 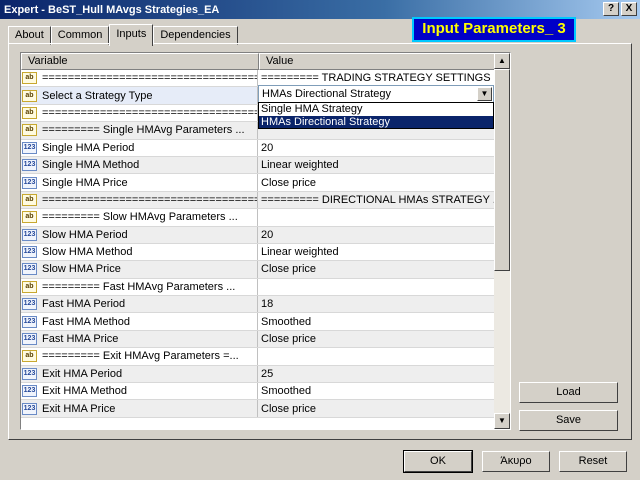 What do you see at coordinates (139, 269) in the screenshot?
I see `variable-cell: 123 Slow HMA Price` at bounding box center [139, 269].